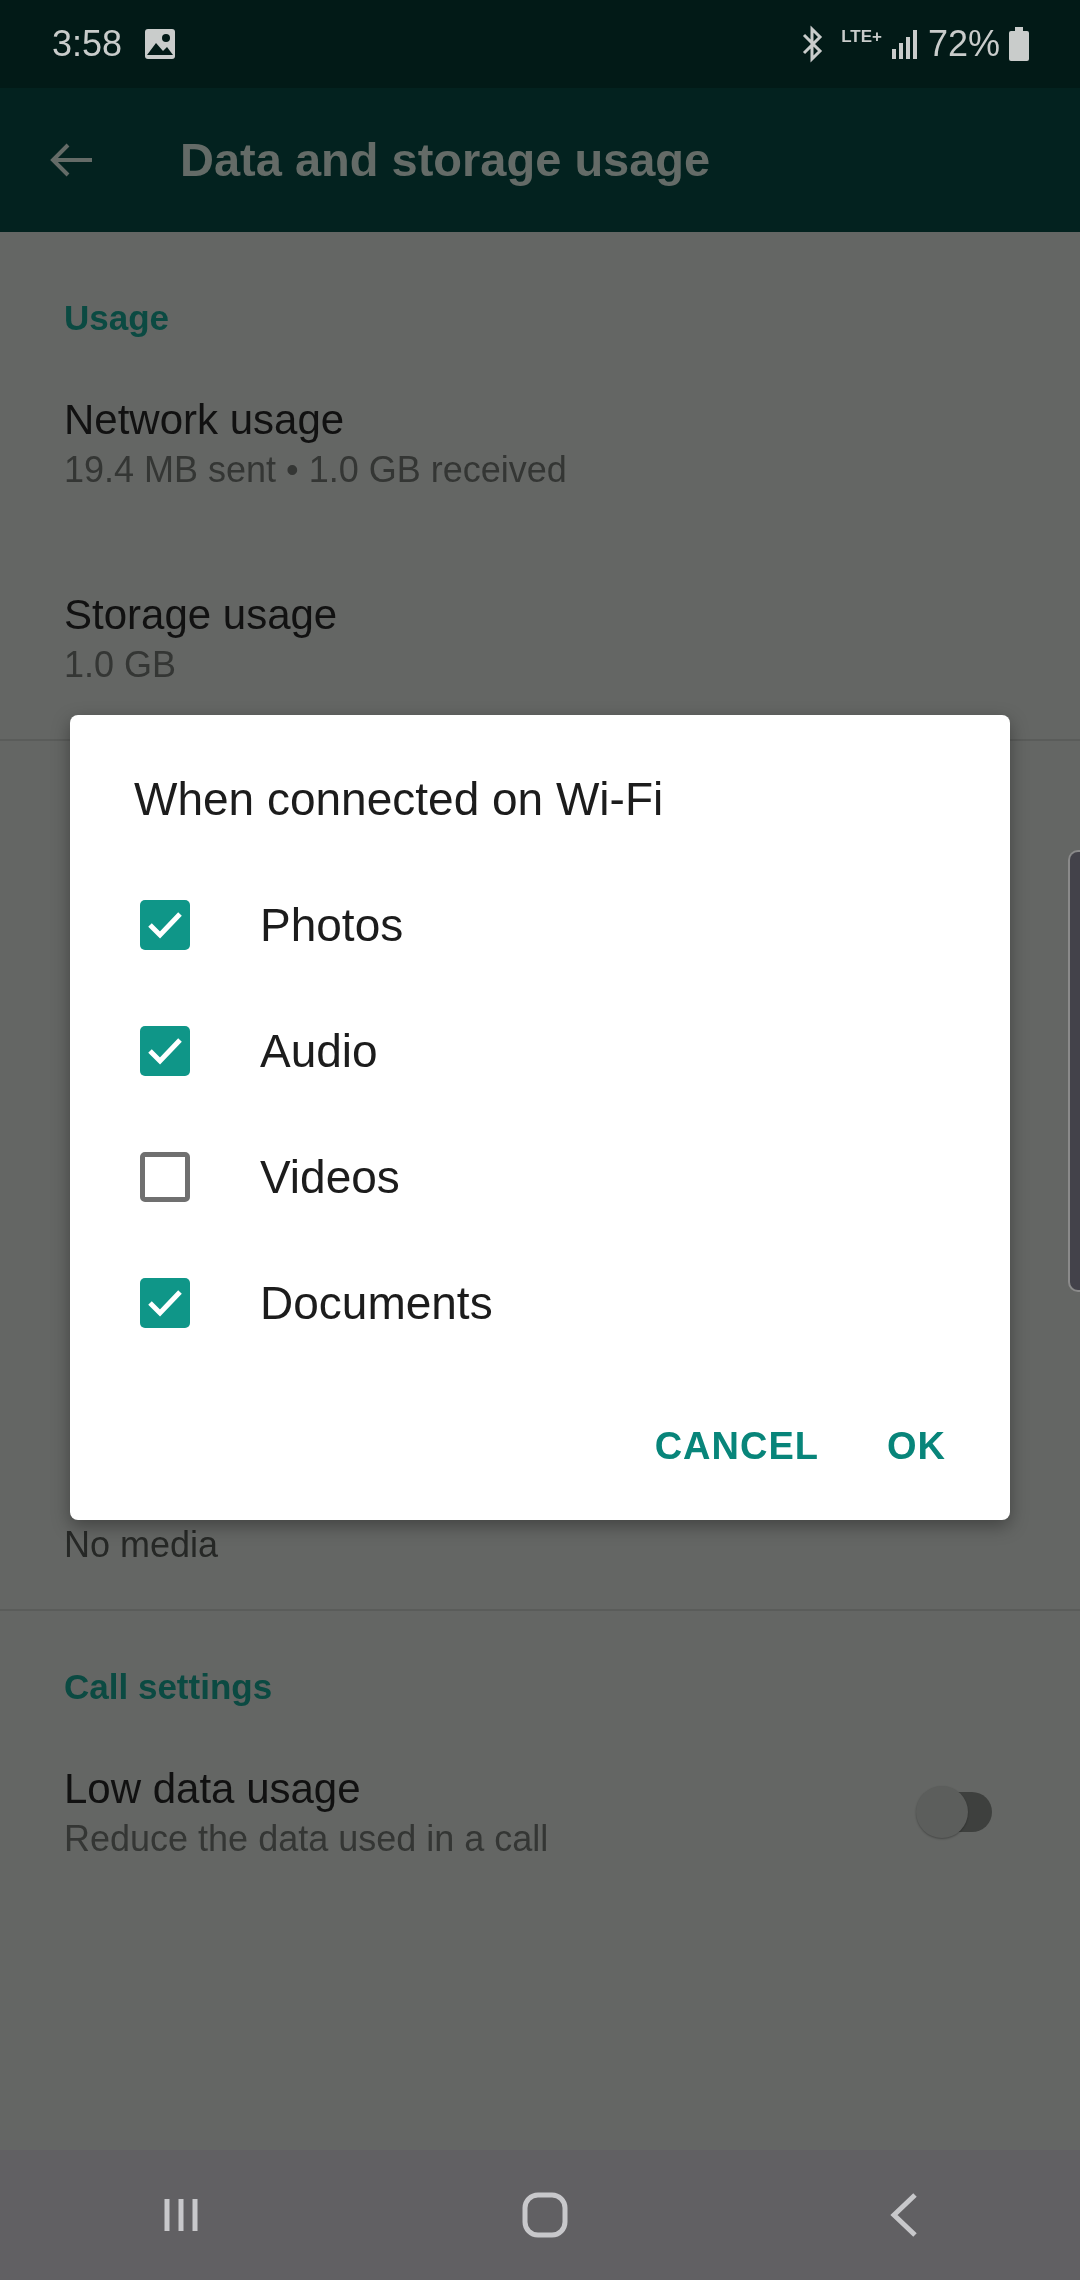 The image size is (1080, 2280). Describe the element at coordinates (160, 44) in the screenshot. I see `image-icon` at that location.